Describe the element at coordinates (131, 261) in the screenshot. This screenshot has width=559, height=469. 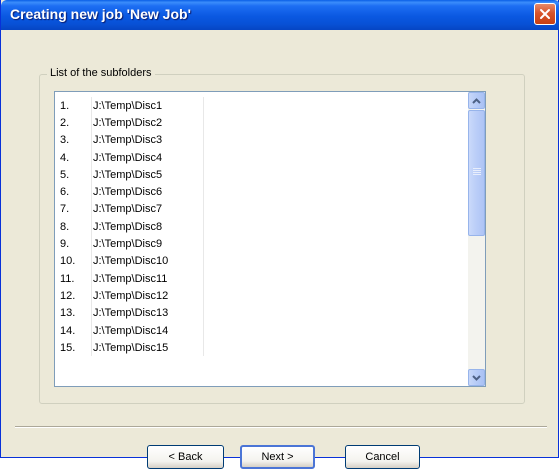
I see `row-path: J:\Temp\Disc10` at that location.